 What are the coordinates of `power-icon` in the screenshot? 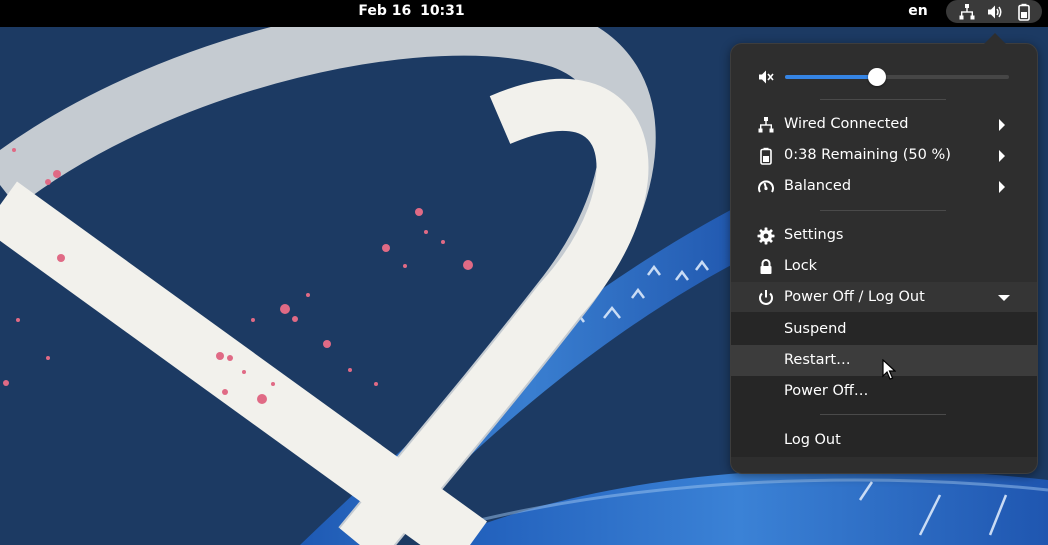 It's located at (766, 297).